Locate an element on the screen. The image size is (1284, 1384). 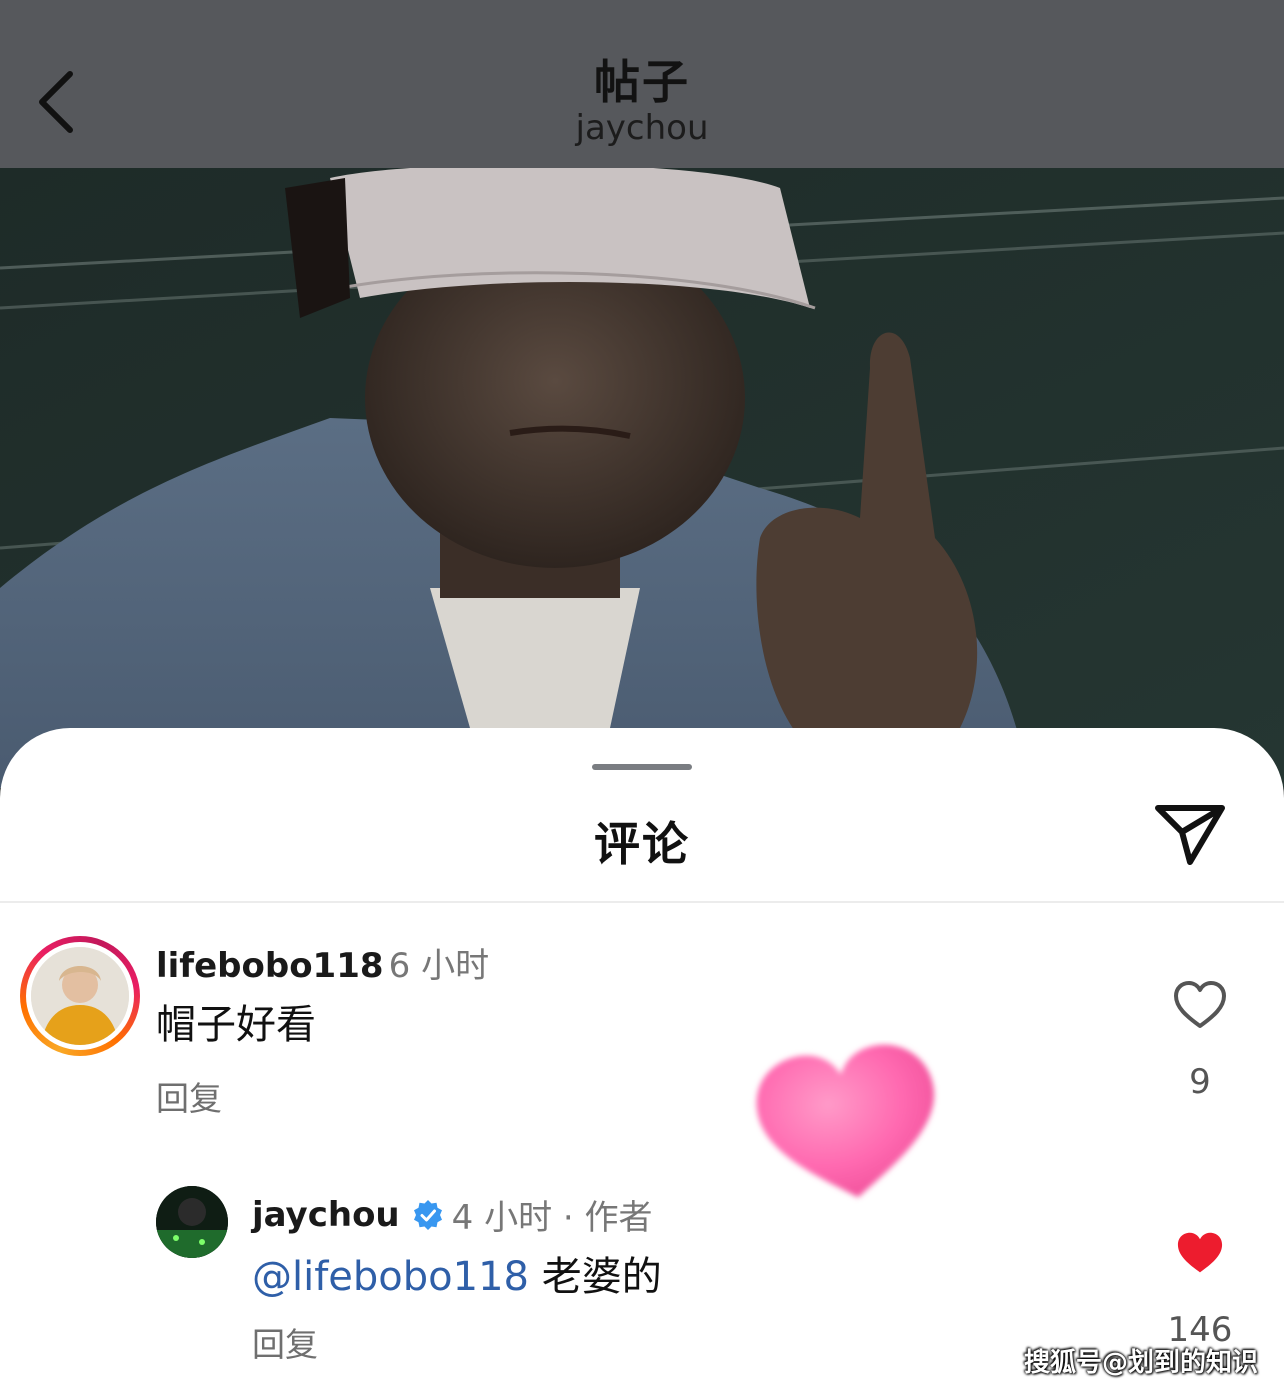
comment-header: jaychou 4 小时 · 作者 is located at coordinates (452, 1214).